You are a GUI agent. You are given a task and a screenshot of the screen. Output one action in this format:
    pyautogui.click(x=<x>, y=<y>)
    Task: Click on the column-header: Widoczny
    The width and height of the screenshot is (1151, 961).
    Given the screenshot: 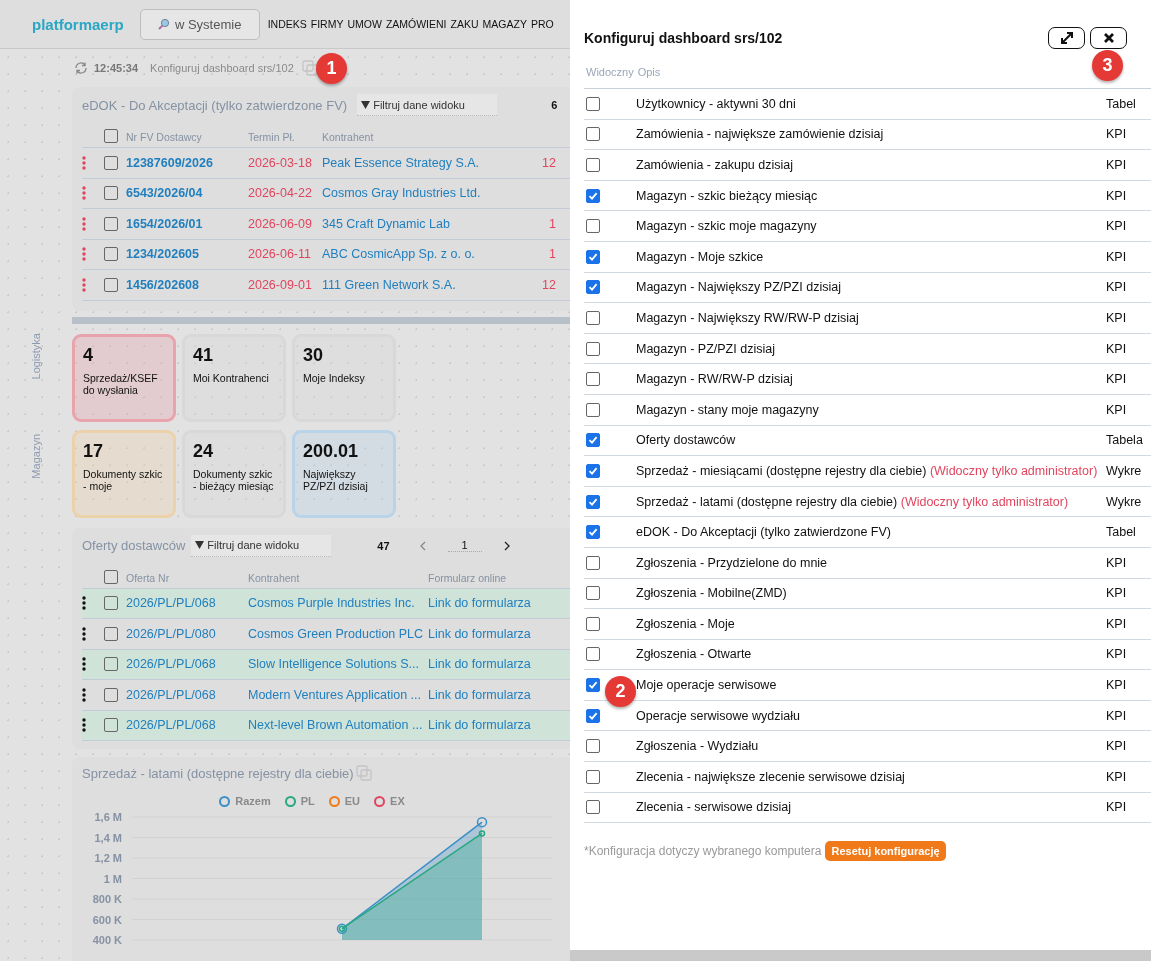 What is the action you would take?
    pyautogui.click(x=610, y=72)
    